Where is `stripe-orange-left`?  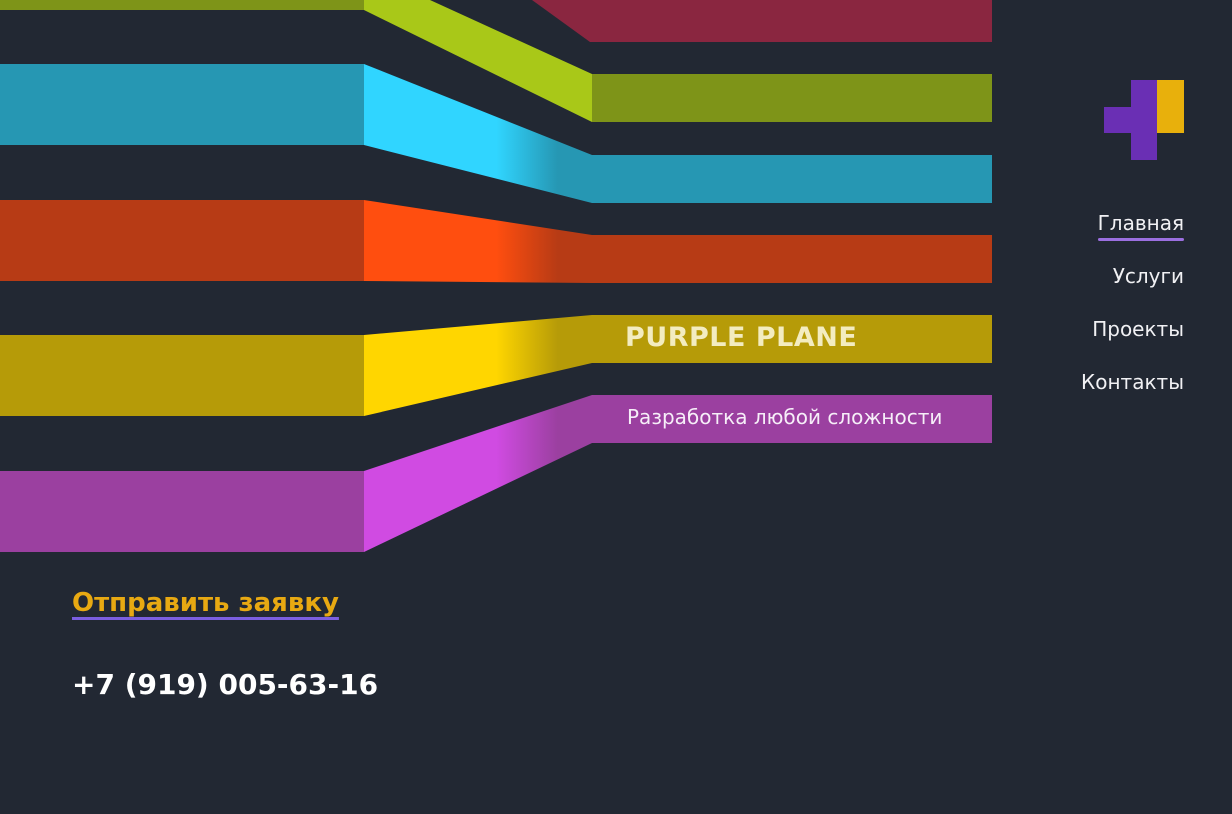 stripe-orange-left is located at coordinates (182, 240).